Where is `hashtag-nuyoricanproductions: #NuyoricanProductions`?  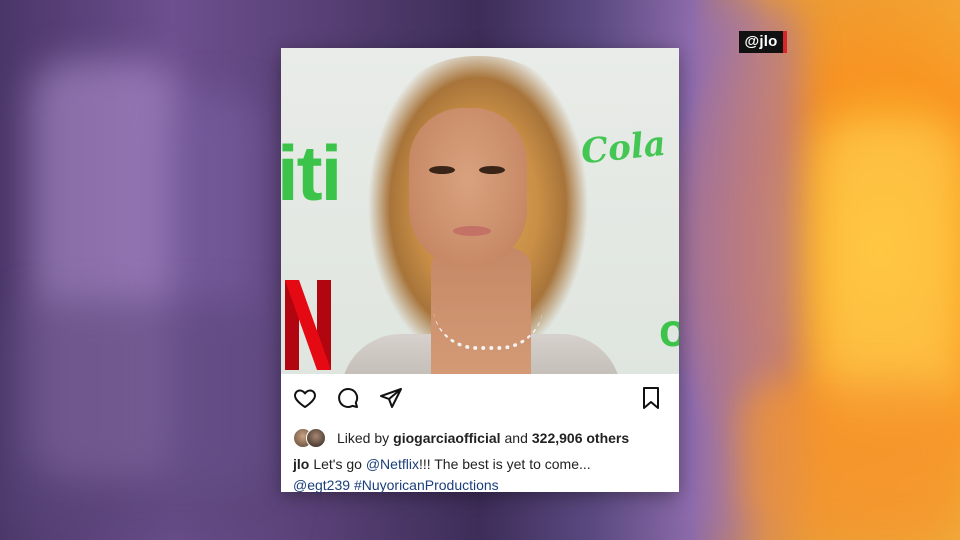
hashtag-nuyoricanproductions: #NuyoricanProductions is located at coordinates (426, 485).